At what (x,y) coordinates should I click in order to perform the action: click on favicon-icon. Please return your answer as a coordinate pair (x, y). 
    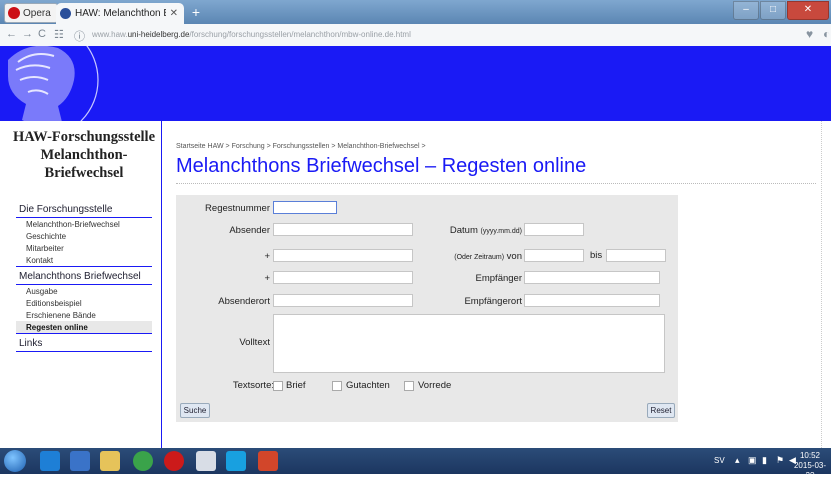
    Looking at the image, I should click on (65, 13).